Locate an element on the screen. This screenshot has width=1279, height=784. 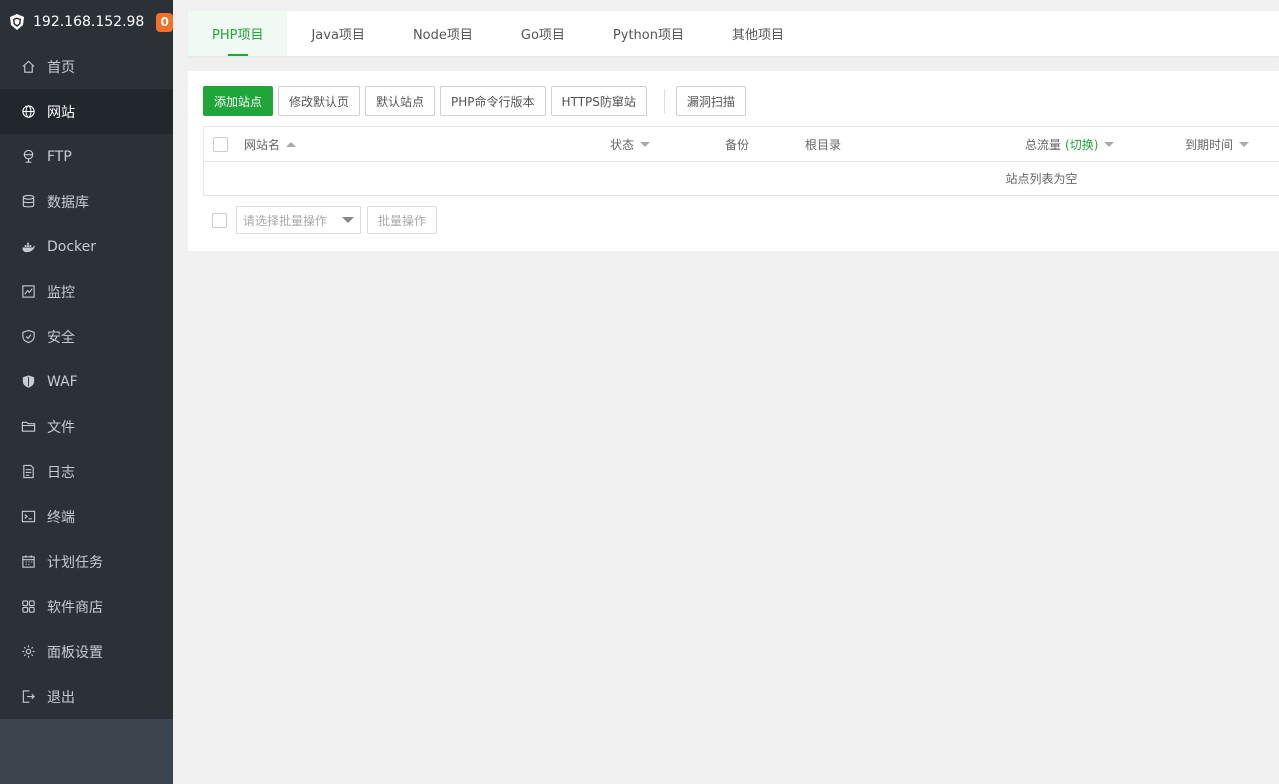
sidebar-item-label: 文件 is located at coordinates (61, 427).